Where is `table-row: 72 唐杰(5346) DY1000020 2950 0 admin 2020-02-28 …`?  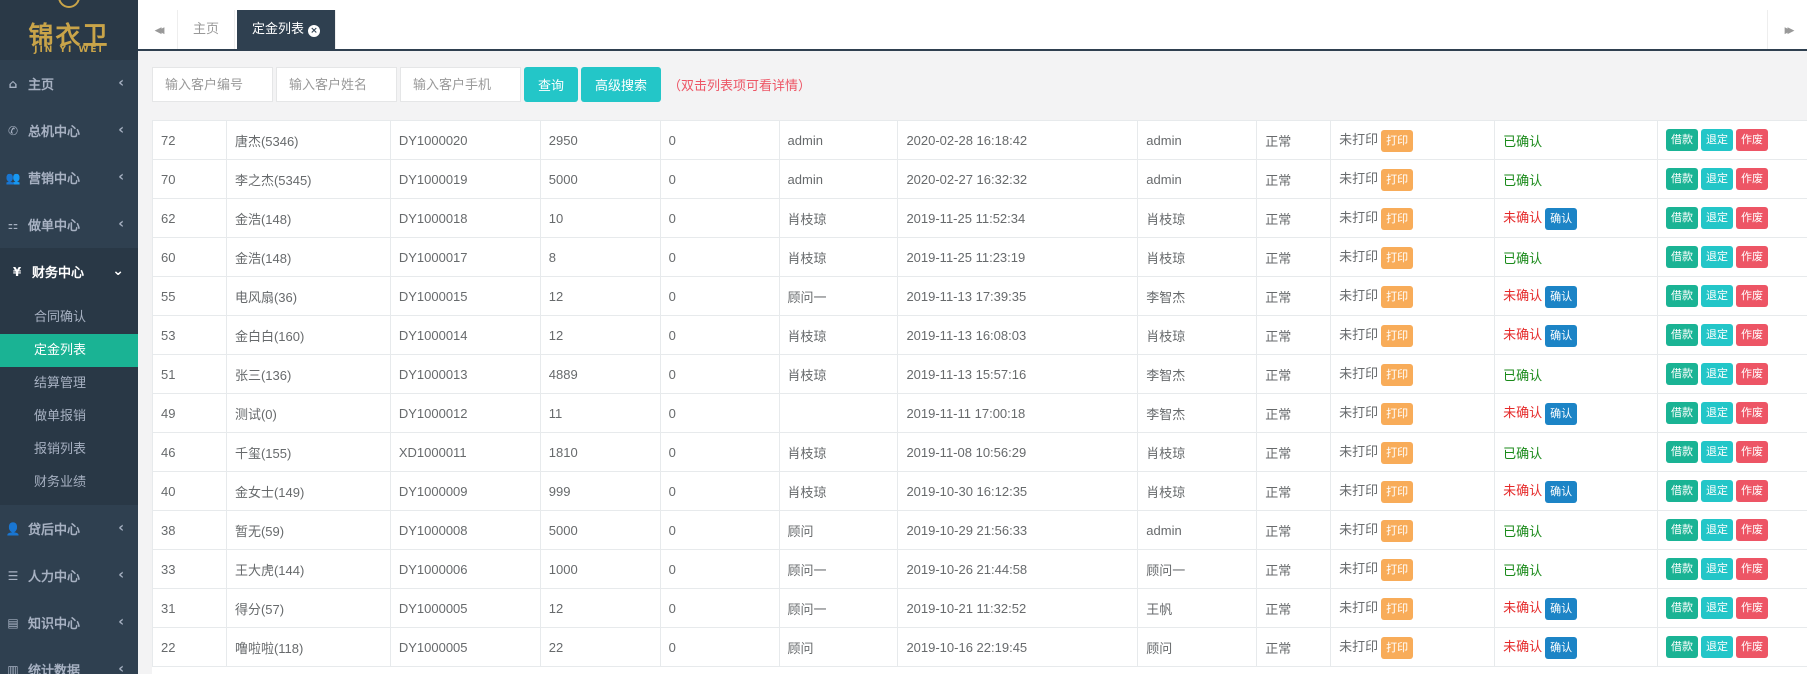 table-row: 72 唐杰(5346) DY1000020 2950 0 admin 2020-02-28 … is located at coordinates (979, 140).